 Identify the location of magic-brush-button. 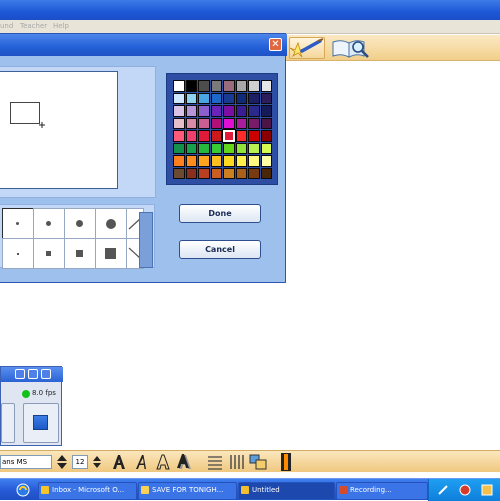
(307, 48).